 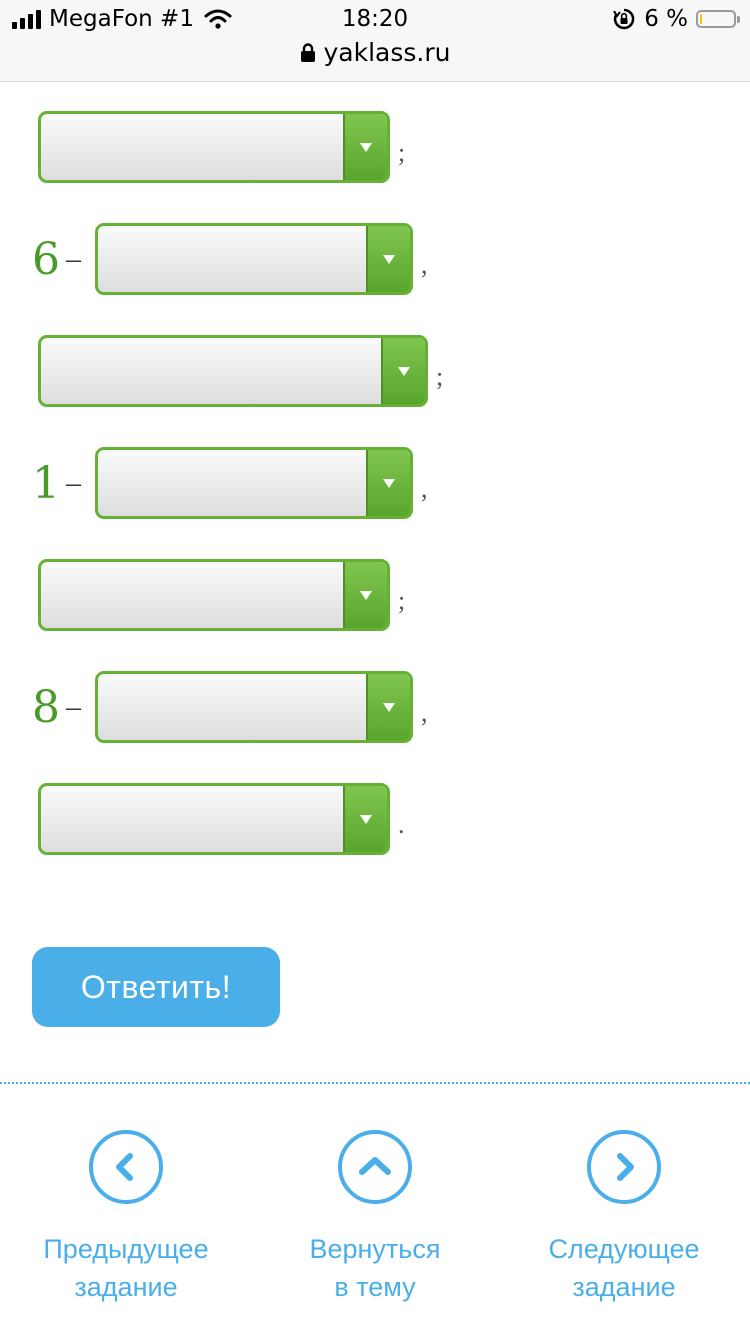 What do you see at coordinates (624, 1268) in the screenshot?
I see `next-task-label: Следующее задание` at bounding box center [624, 1268].